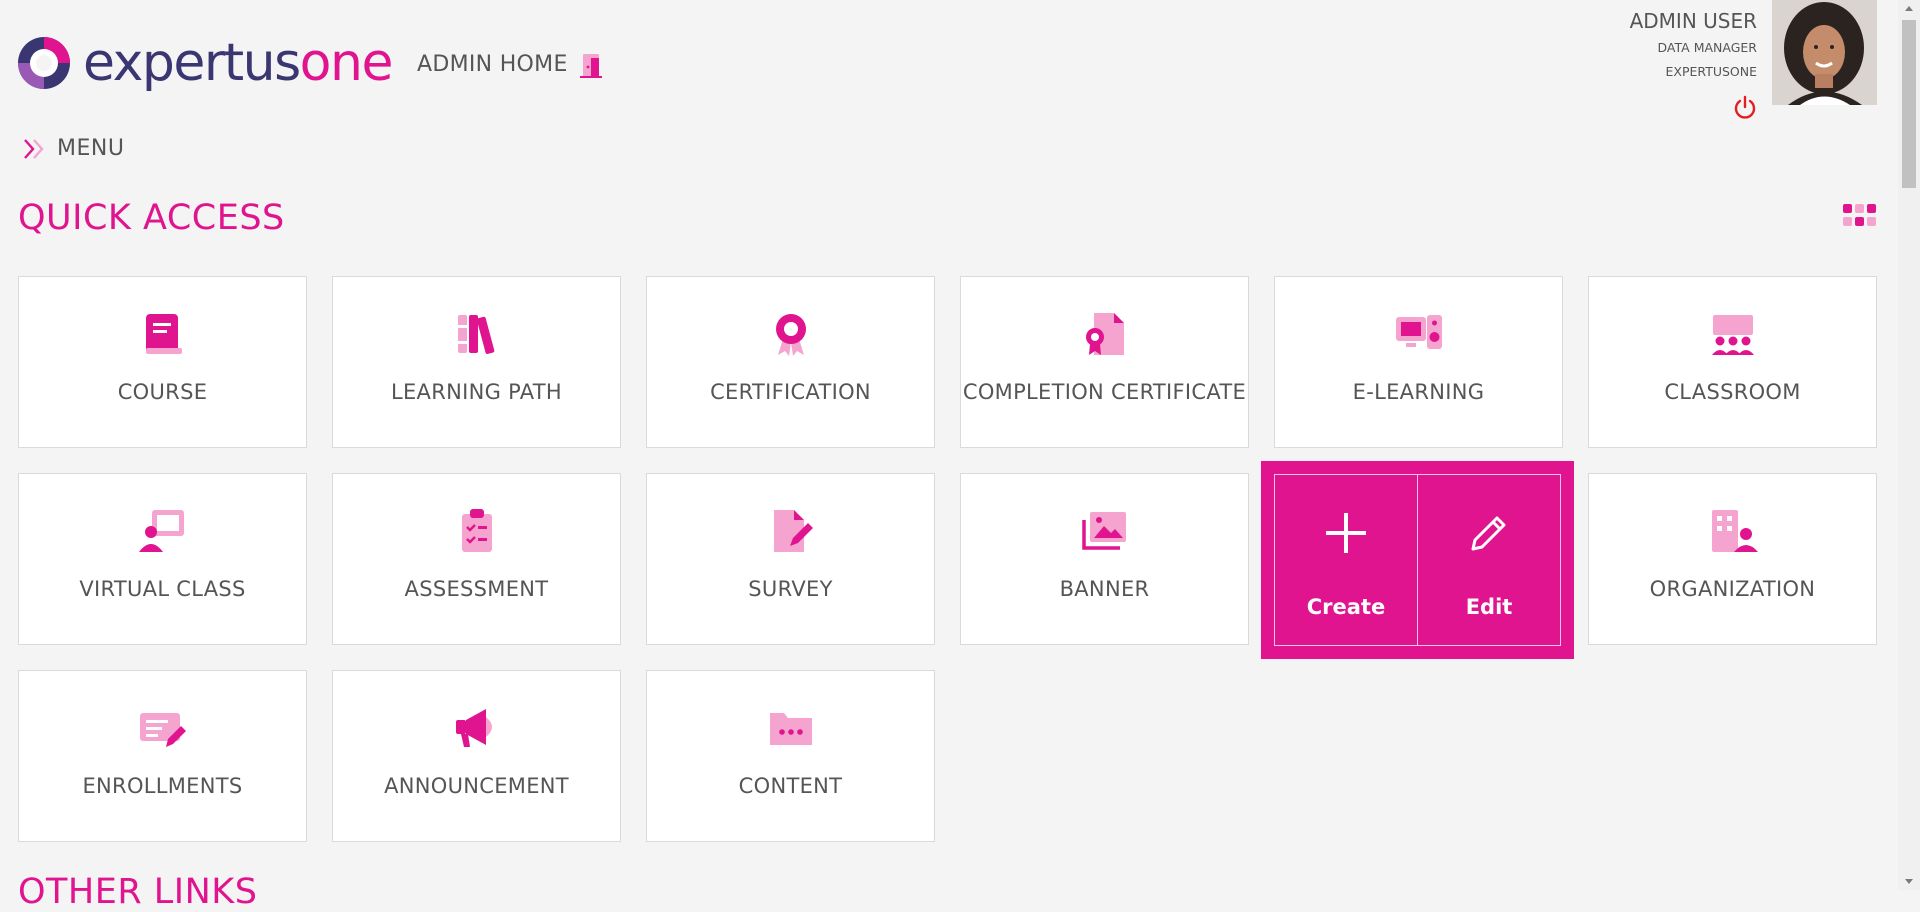 The height and width of the screenshot is (912, 1920). I want to click on images-icon, so click(1103, 531).